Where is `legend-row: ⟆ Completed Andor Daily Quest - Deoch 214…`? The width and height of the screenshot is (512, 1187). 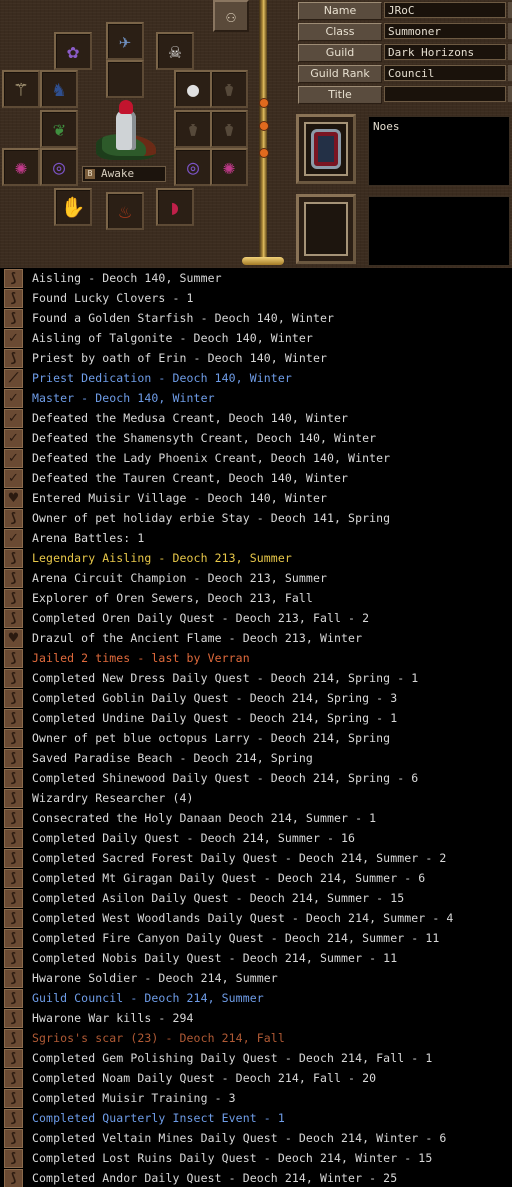
legend-row: ⟆ Completed Andor Daily Quest - Deoch 214… is located at coordinates (256, 1177).